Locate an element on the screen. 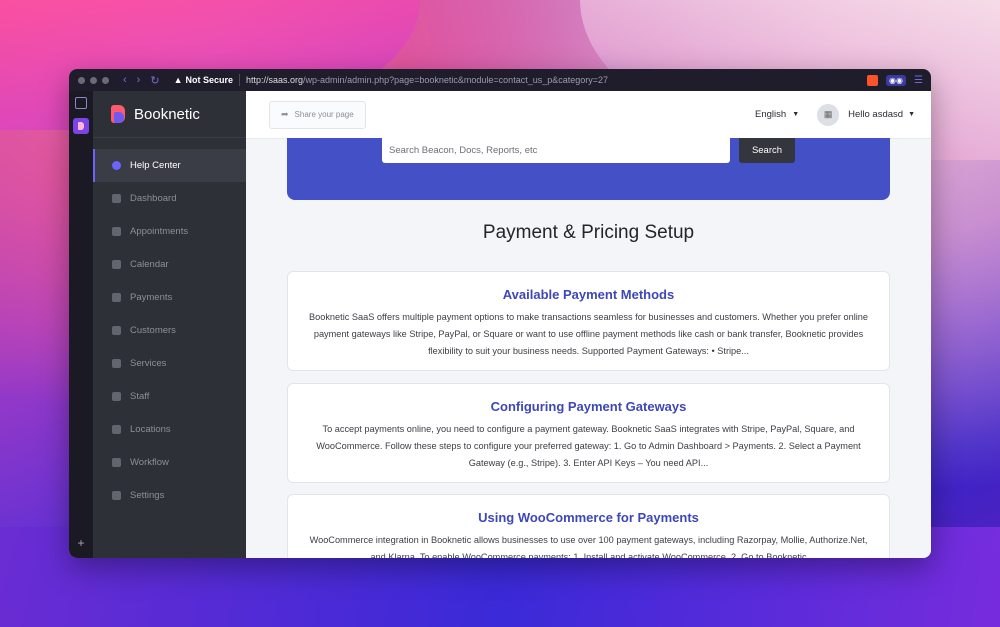 Image resolution: width=1000 pixels, height=627 pixels. sidebar-item-locations: Locations is located at coordinates (169, 429).